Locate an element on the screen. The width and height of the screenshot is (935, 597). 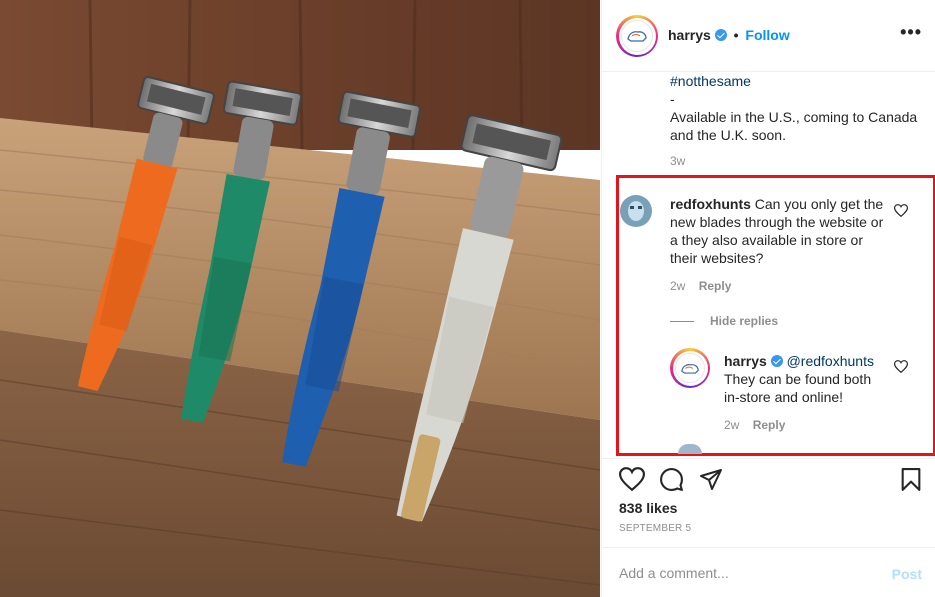
hide-replies-label: Hide replies is located at coordinates (744, 321).